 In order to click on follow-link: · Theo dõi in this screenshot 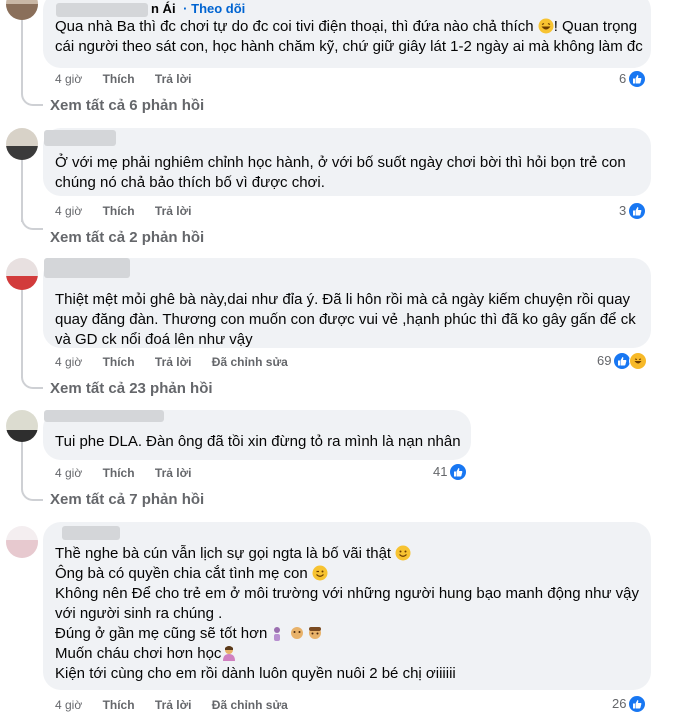, I will do `click(212, 8)`.